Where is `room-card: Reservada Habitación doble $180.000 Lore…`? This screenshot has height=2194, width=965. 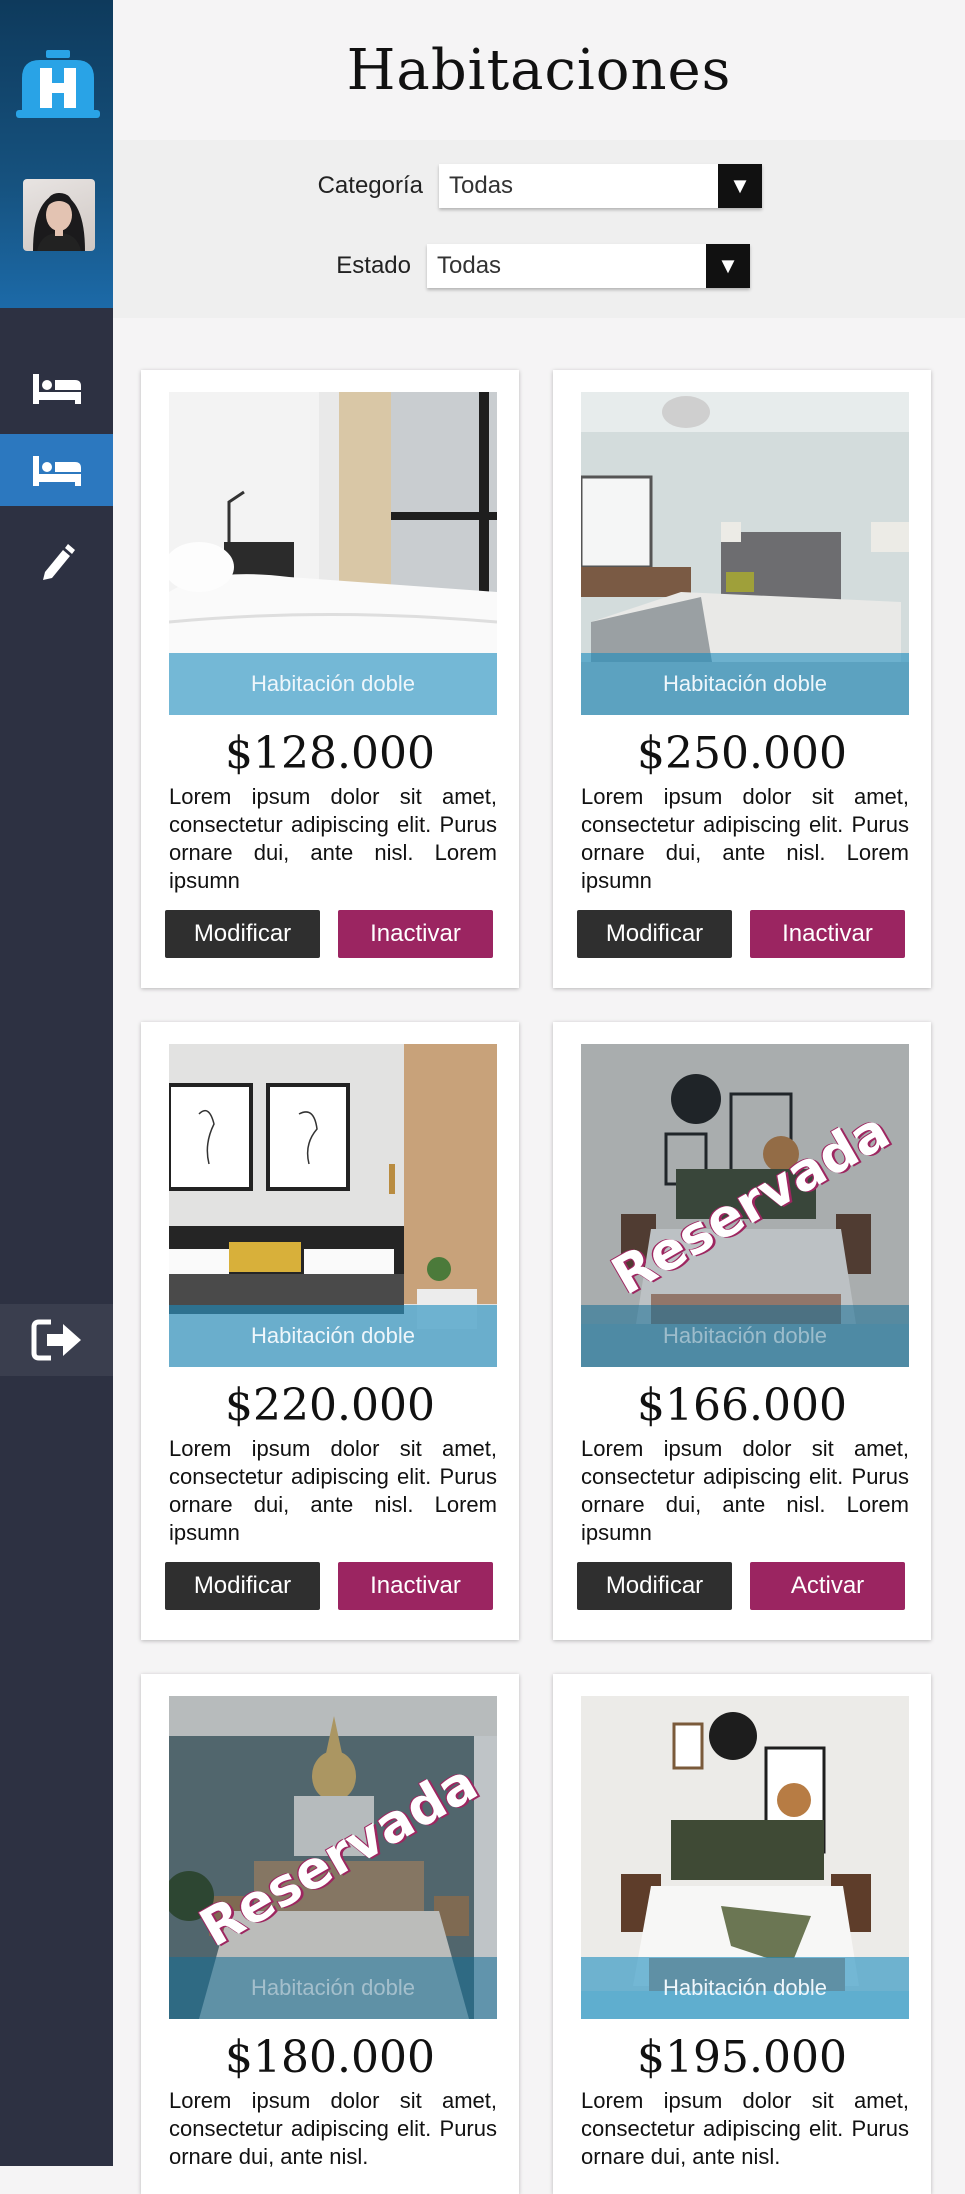 room-card: Reservada Habitación doble $180.000 Lore… is located at coordinates (330, 1934).